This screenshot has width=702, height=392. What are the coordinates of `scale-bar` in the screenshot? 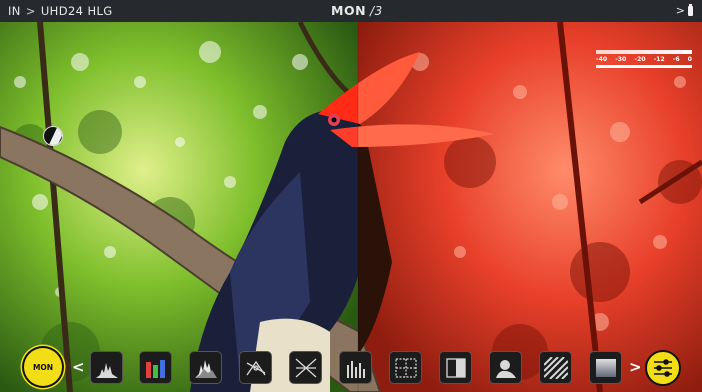 It's located at (644, 66).